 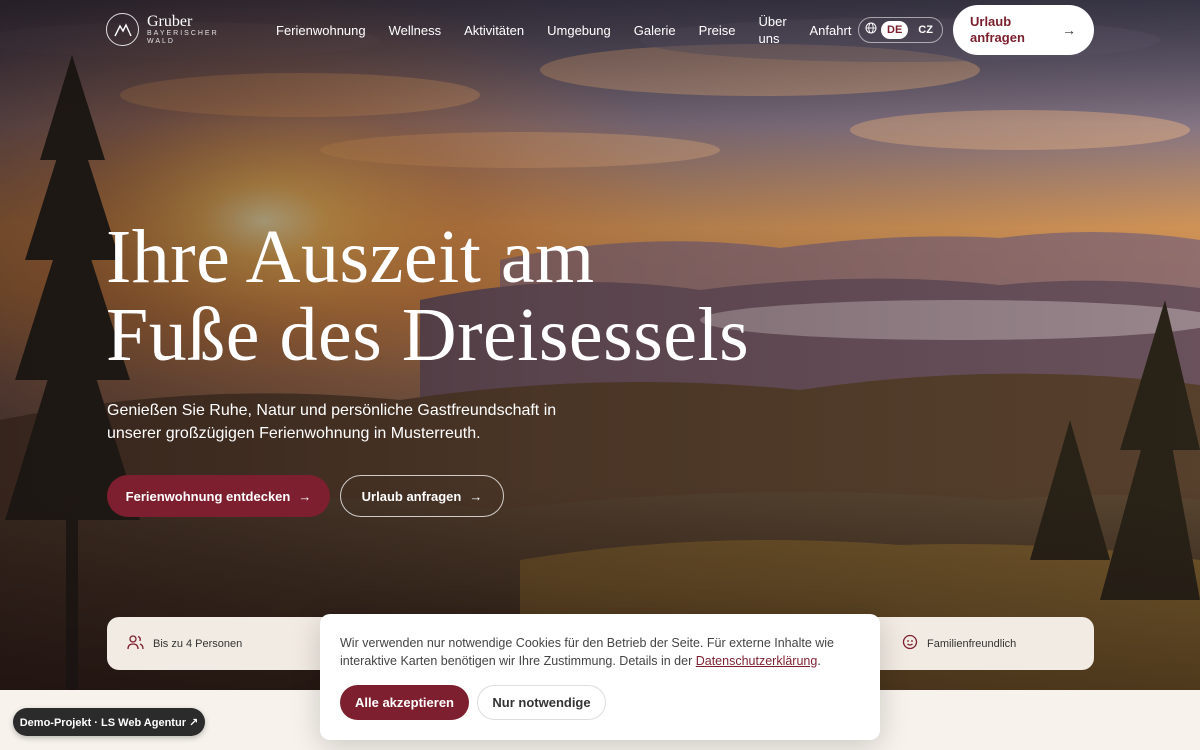 What do you see at coordinates (109, 722) in the screenshot?
I see `demo-project-badge: Demo-Projekt · LS Web Agentur ↗` at bounding box center [109, 722].